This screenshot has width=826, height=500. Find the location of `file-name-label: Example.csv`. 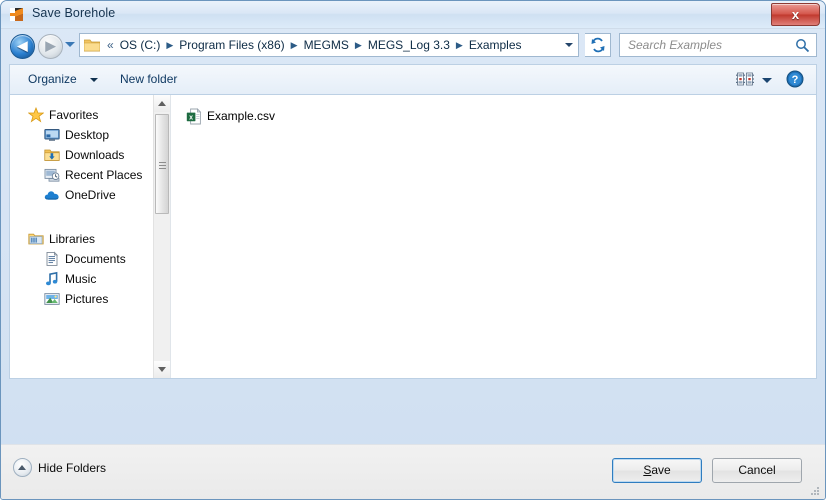

file-name-label: Example.csv is located at coordinates (241, 116).